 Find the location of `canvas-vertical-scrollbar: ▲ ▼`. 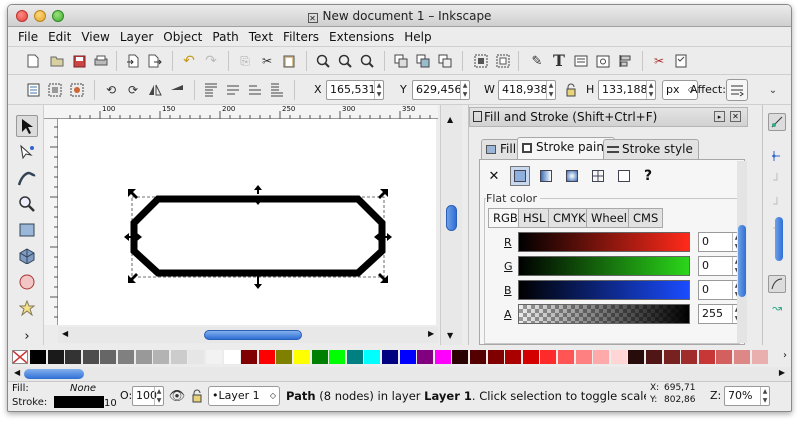

canvas-vertical-scrollbar: ▲ ▼ is located at coordinates (451, 225).